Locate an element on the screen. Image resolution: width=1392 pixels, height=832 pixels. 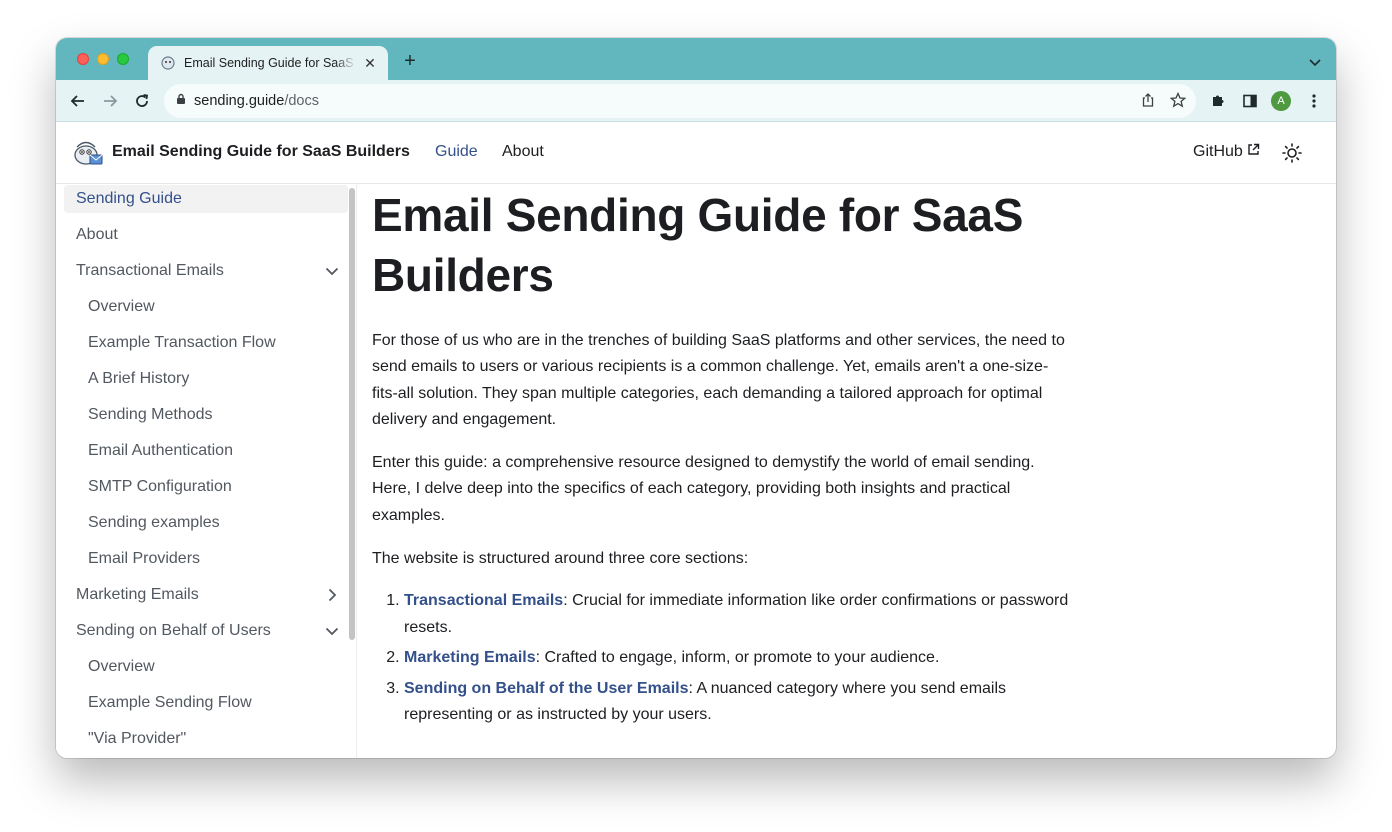
tab-title: Email Sending Guide for SaaS Builders is located at coordinates (270, 63).